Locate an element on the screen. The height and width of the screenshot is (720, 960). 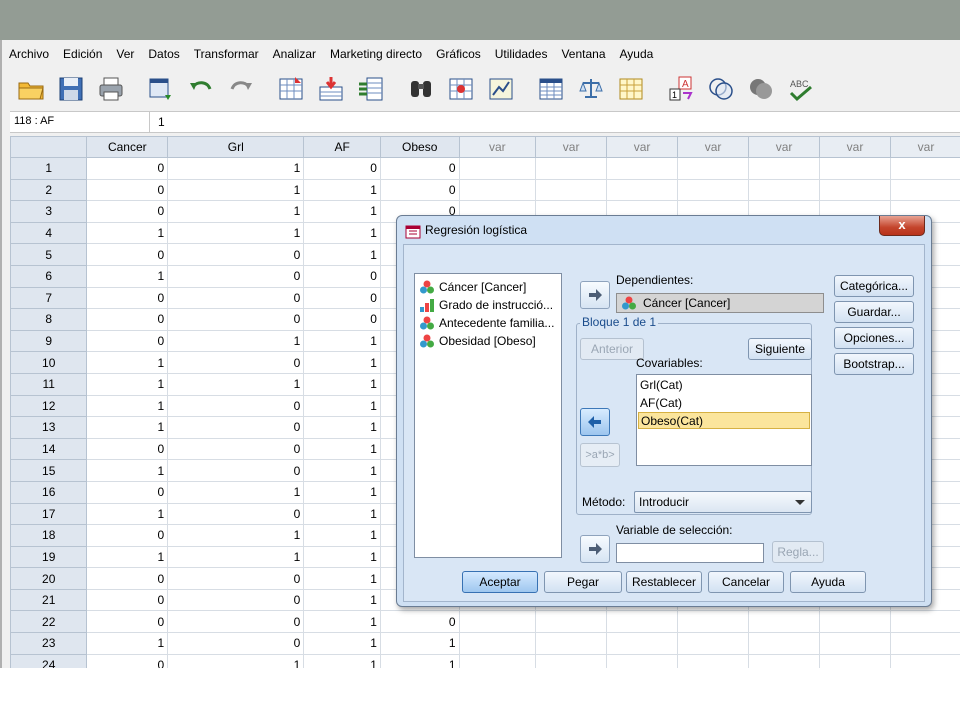
move-selection-button is located at coordinates (595, 549).